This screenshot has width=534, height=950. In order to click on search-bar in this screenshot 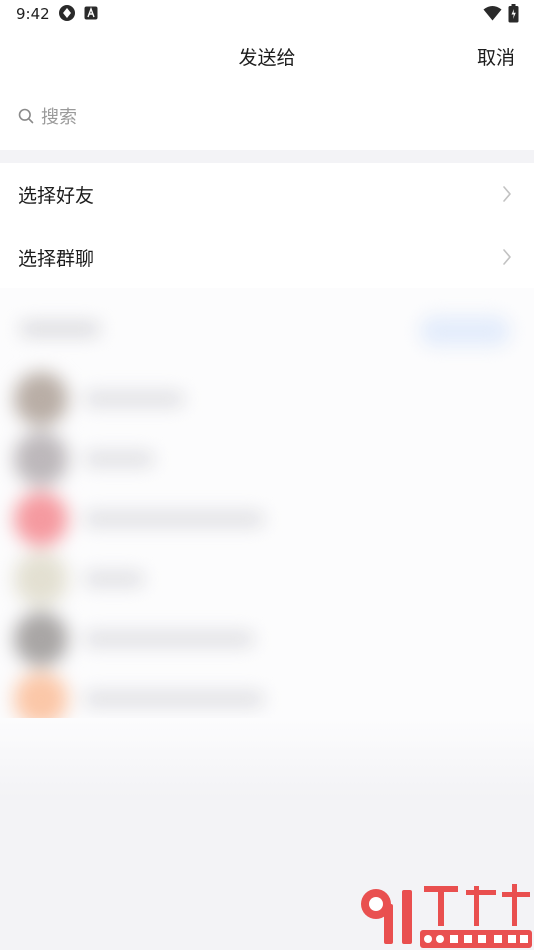, I will do `click(267, 117)`.